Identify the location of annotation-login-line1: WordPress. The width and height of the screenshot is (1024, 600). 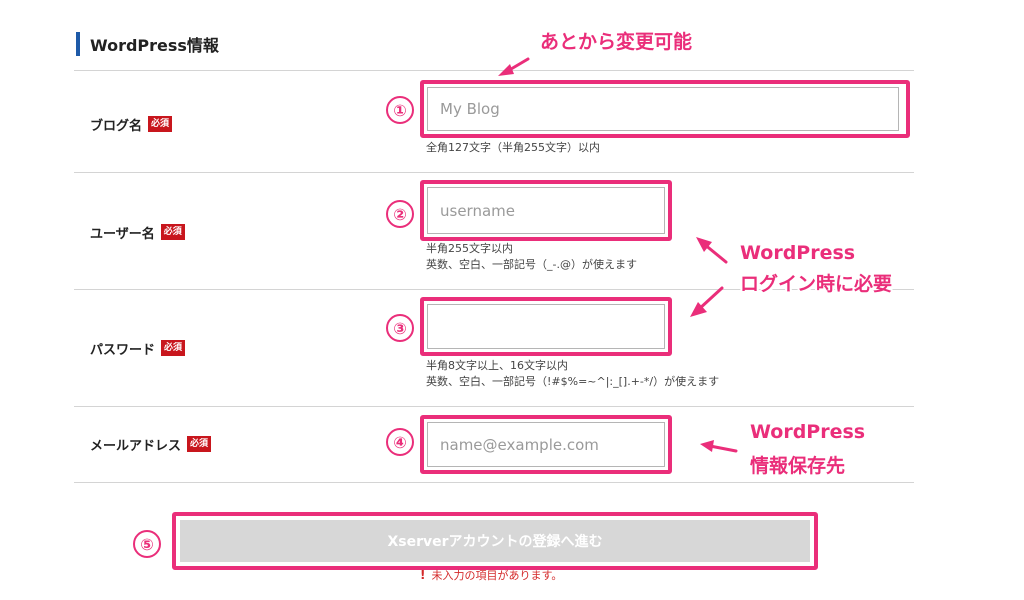
(798, 253).